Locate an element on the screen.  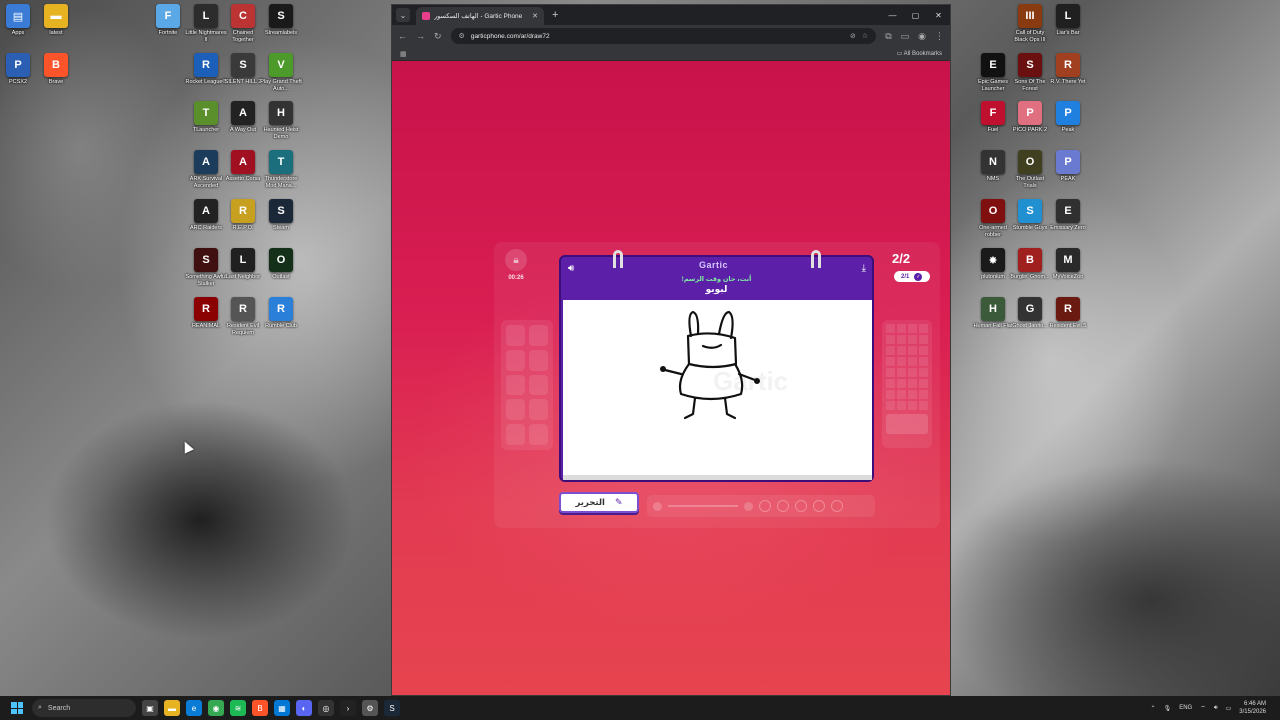
discord-icon: ◐ is located at coordinates (304, 708).